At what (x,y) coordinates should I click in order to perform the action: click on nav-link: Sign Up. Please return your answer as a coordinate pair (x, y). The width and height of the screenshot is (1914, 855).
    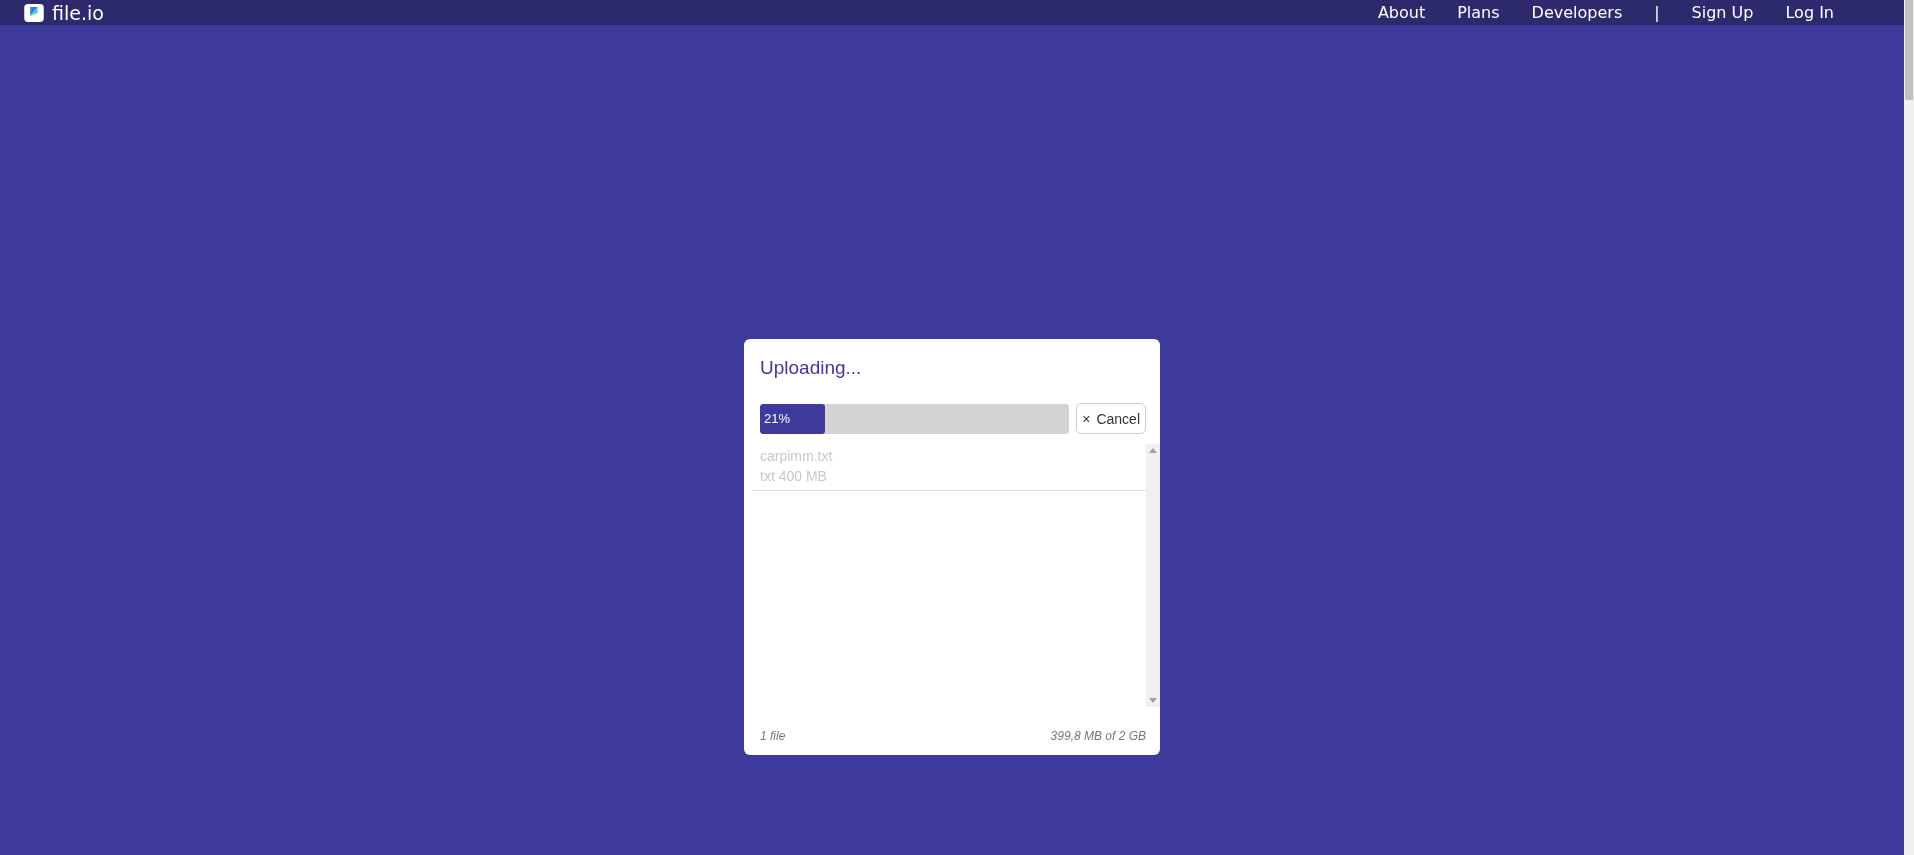
    Looking at the image, I should click on (1722, 12).